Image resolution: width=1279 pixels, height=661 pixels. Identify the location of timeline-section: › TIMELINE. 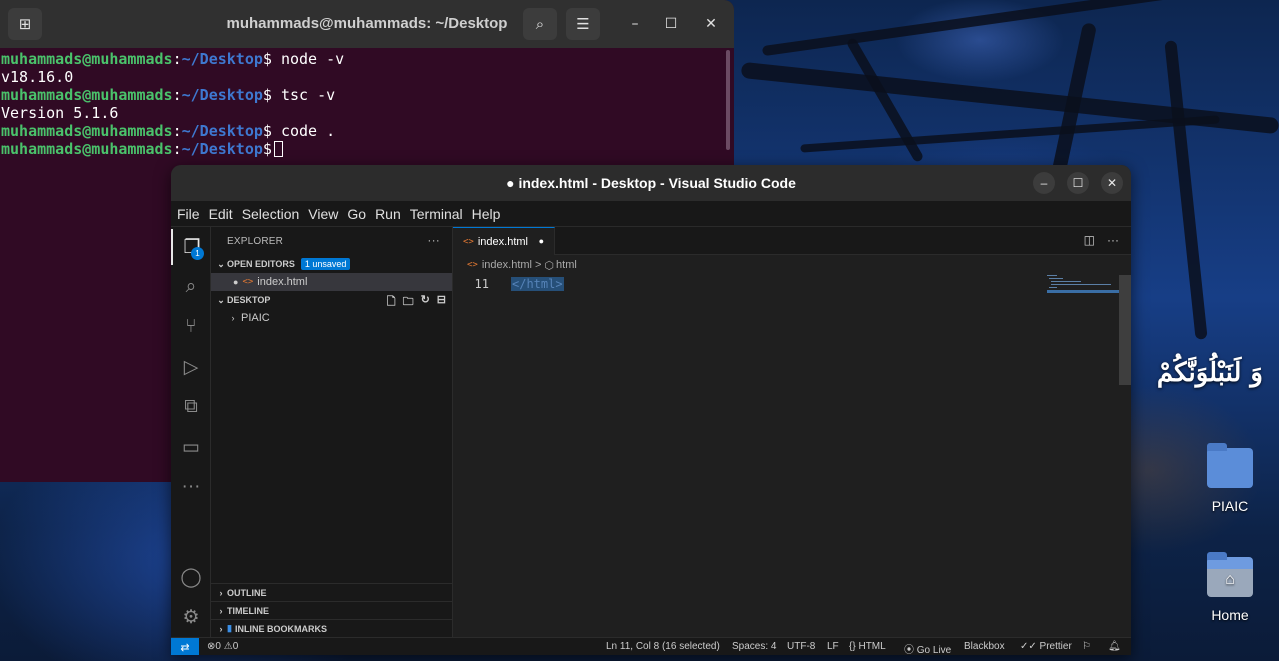
(331, 610).